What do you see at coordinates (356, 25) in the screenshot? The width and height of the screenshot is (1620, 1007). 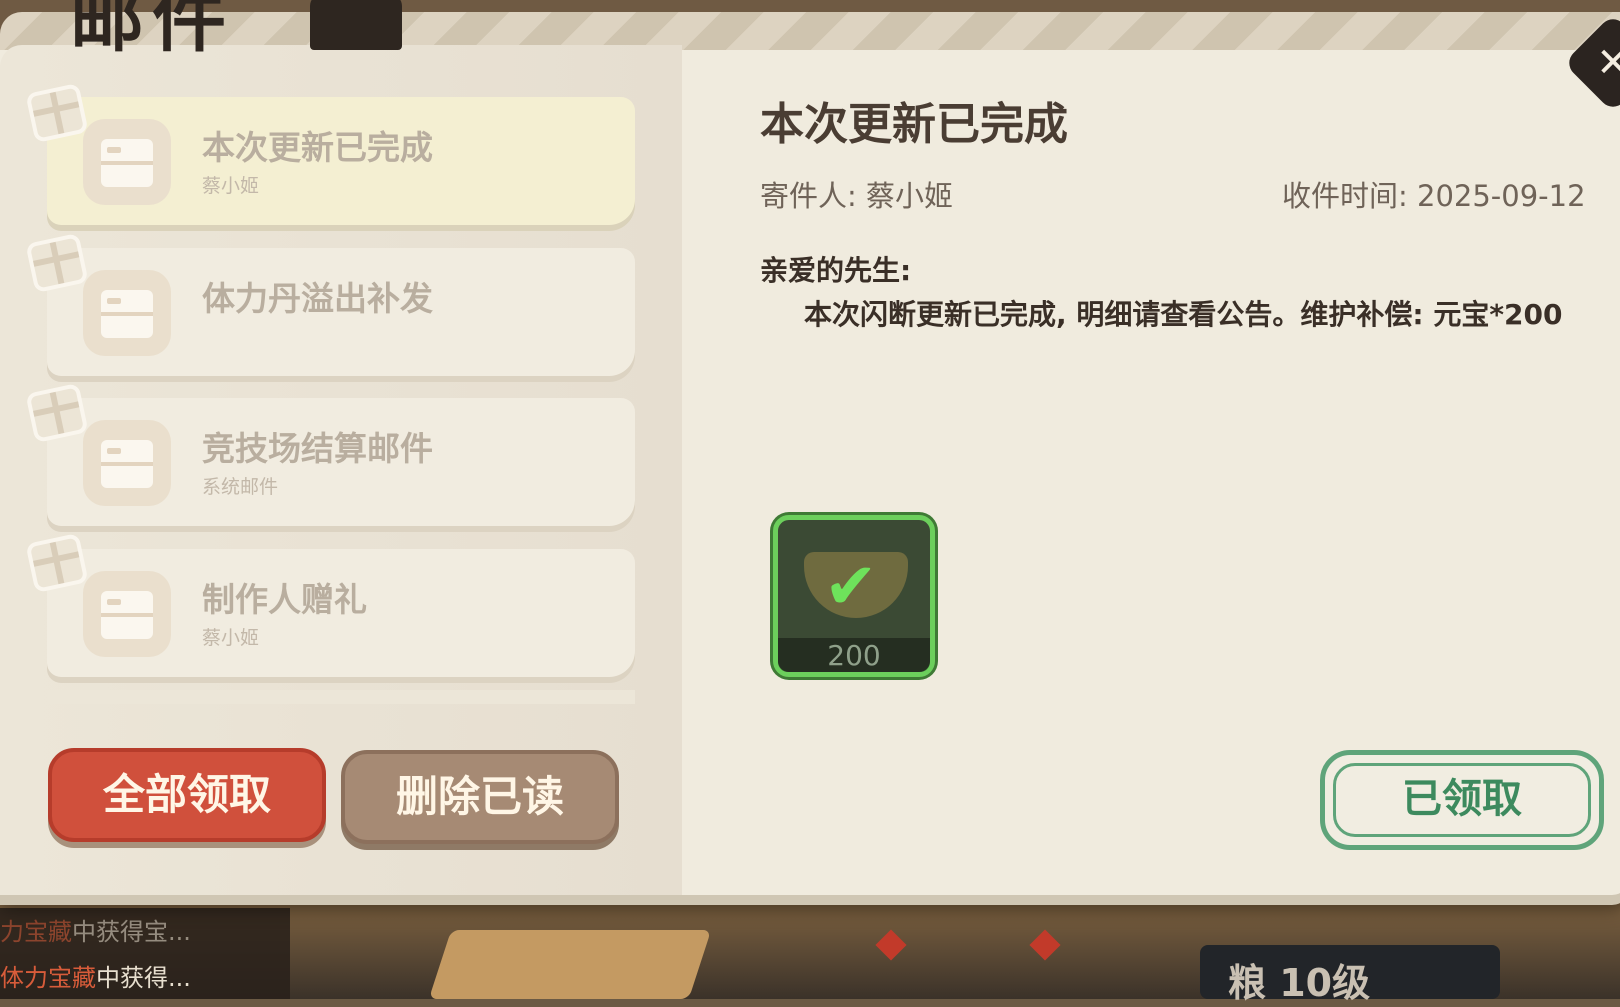 I see `mail-icon` at bounding box center [356, 25].